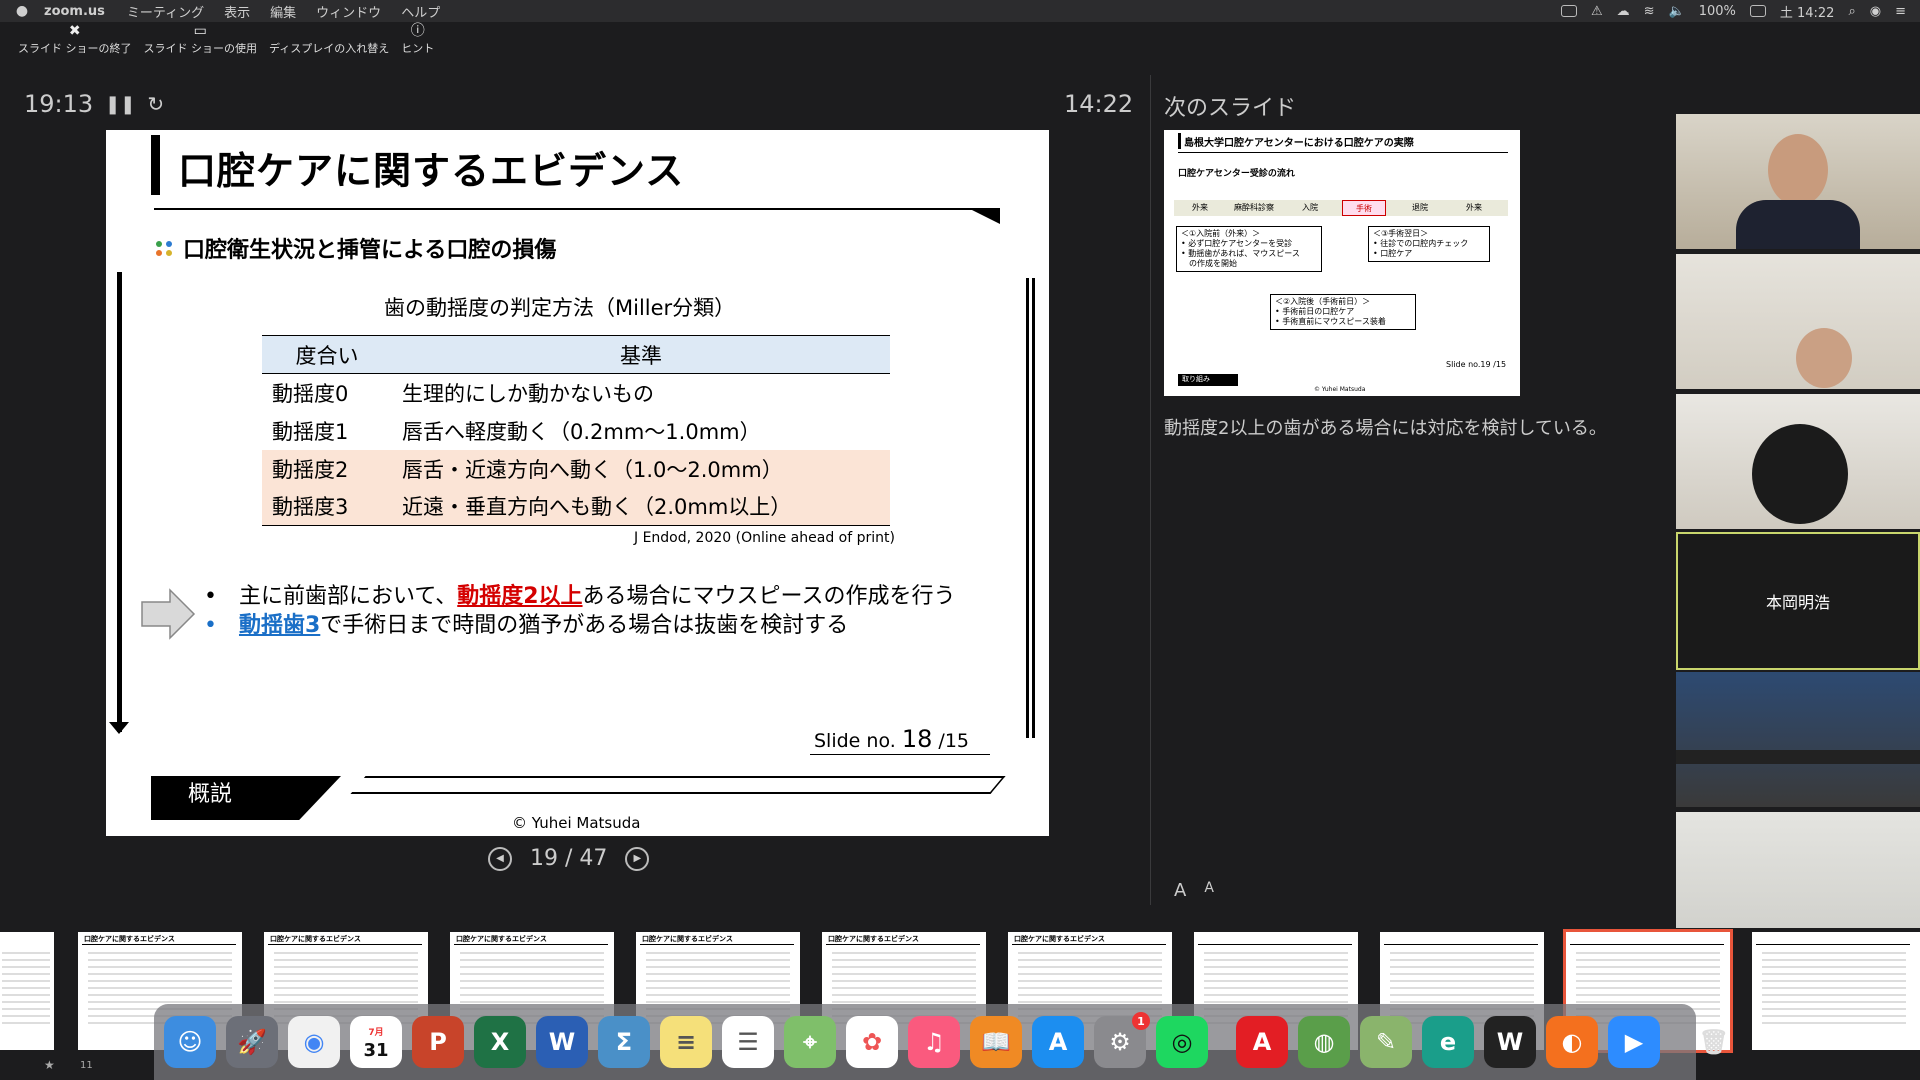  I want to click on decrease-font-button: A, so click(1209, 890).